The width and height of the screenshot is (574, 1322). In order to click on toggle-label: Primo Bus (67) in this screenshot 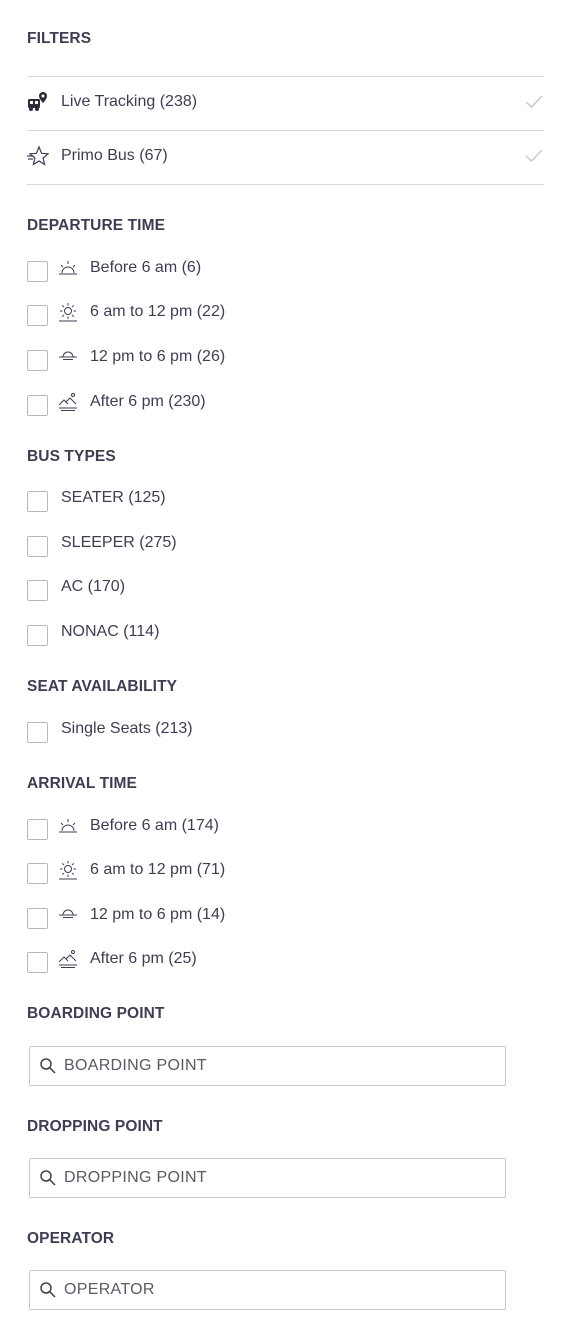, I will do `click(114, 155)`.